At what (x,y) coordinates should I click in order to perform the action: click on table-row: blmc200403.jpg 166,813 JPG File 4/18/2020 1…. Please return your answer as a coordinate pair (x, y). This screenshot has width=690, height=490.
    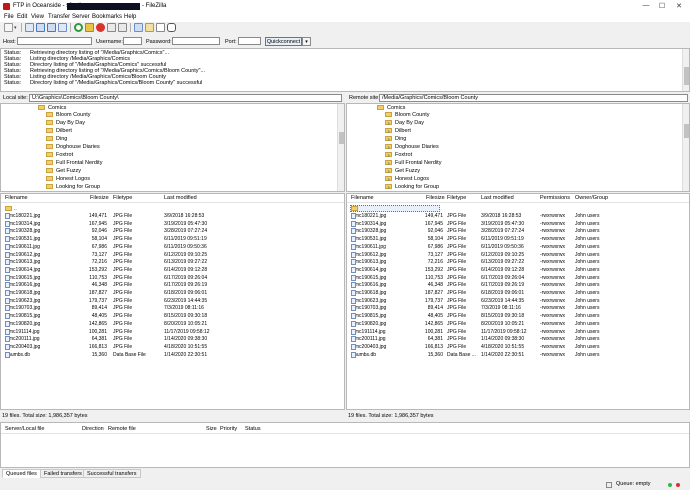
    Looking at the image, I should click on (518, 347).